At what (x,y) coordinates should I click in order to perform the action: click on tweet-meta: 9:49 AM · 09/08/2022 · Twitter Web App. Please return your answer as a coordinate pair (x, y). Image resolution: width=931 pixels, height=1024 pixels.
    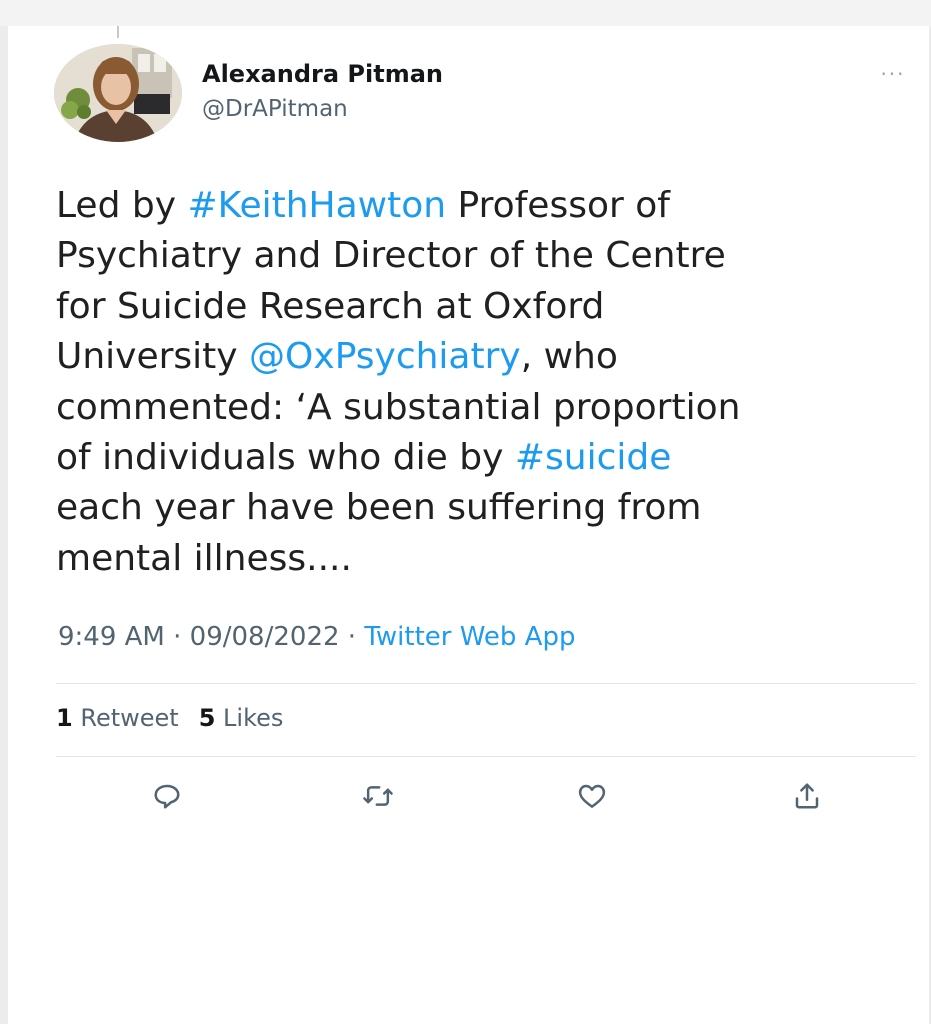
    Looking at the image, I should click on (316, 637).